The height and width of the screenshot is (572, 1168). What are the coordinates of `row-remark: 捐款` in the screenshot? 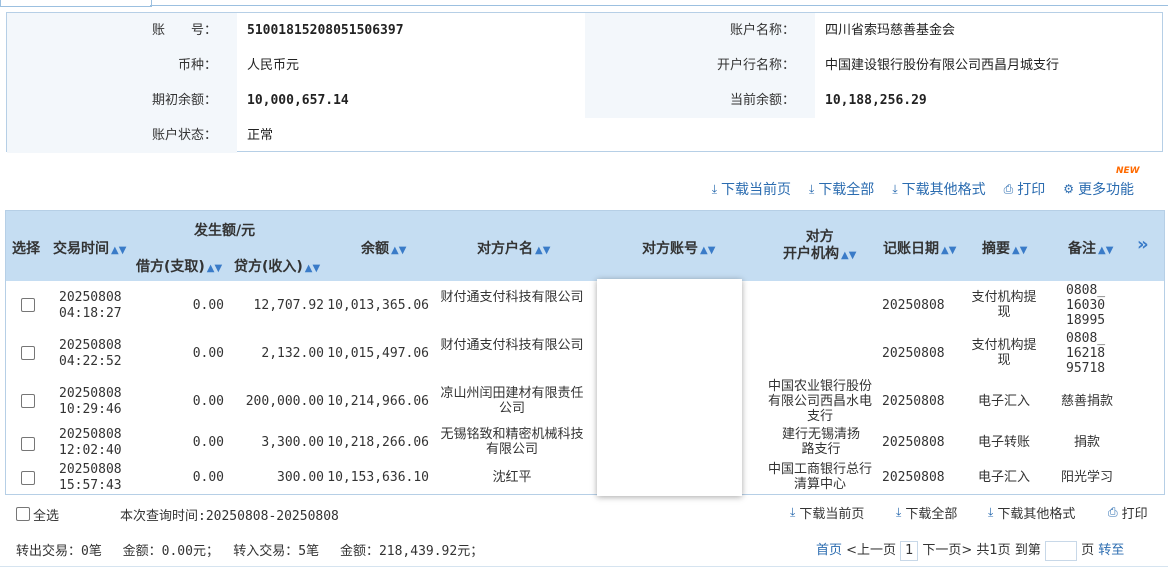 It's located at (1086, 442).